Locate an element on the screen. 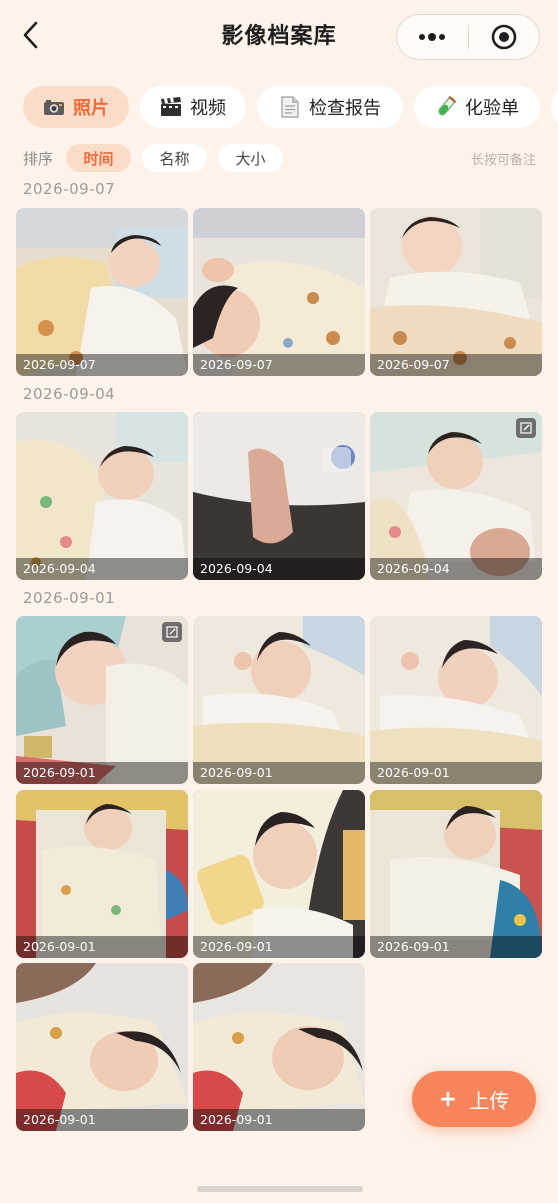  test-tube-icon is located at coordinates (446, 107).